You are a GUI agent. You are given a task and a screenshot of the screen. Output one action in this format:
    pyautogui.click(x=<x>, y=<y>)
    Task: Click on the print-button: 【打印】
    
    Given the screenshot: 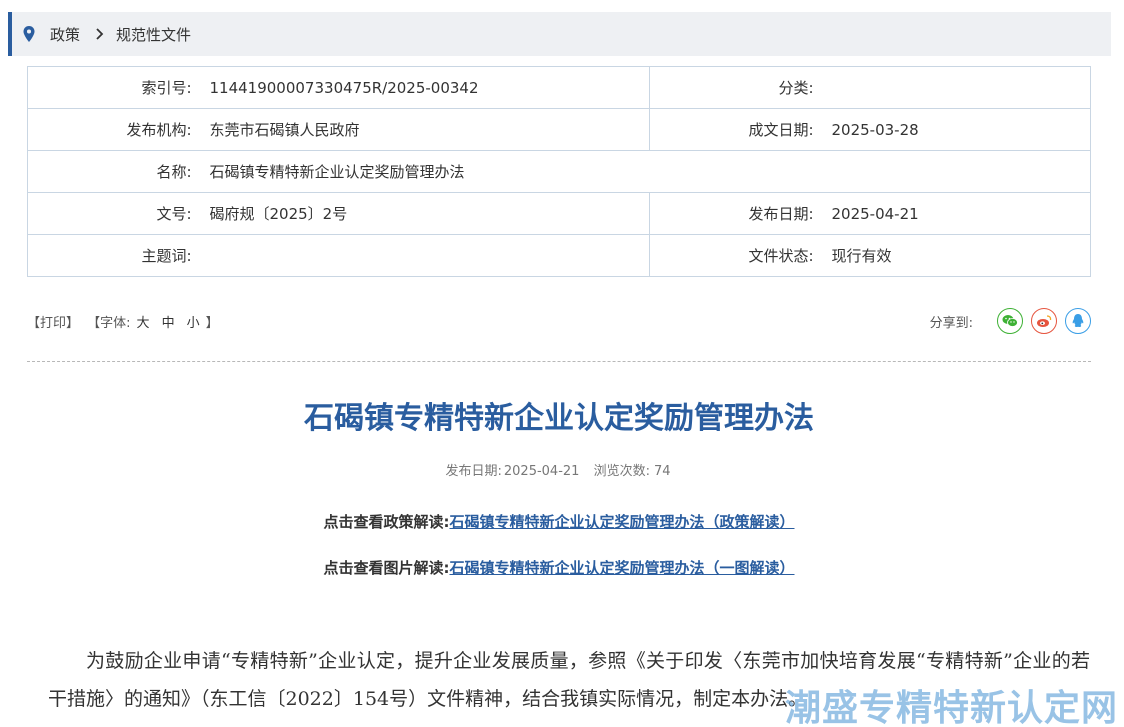 What is the action you would take?
    pyautogui.click(x=53, y=323)
    